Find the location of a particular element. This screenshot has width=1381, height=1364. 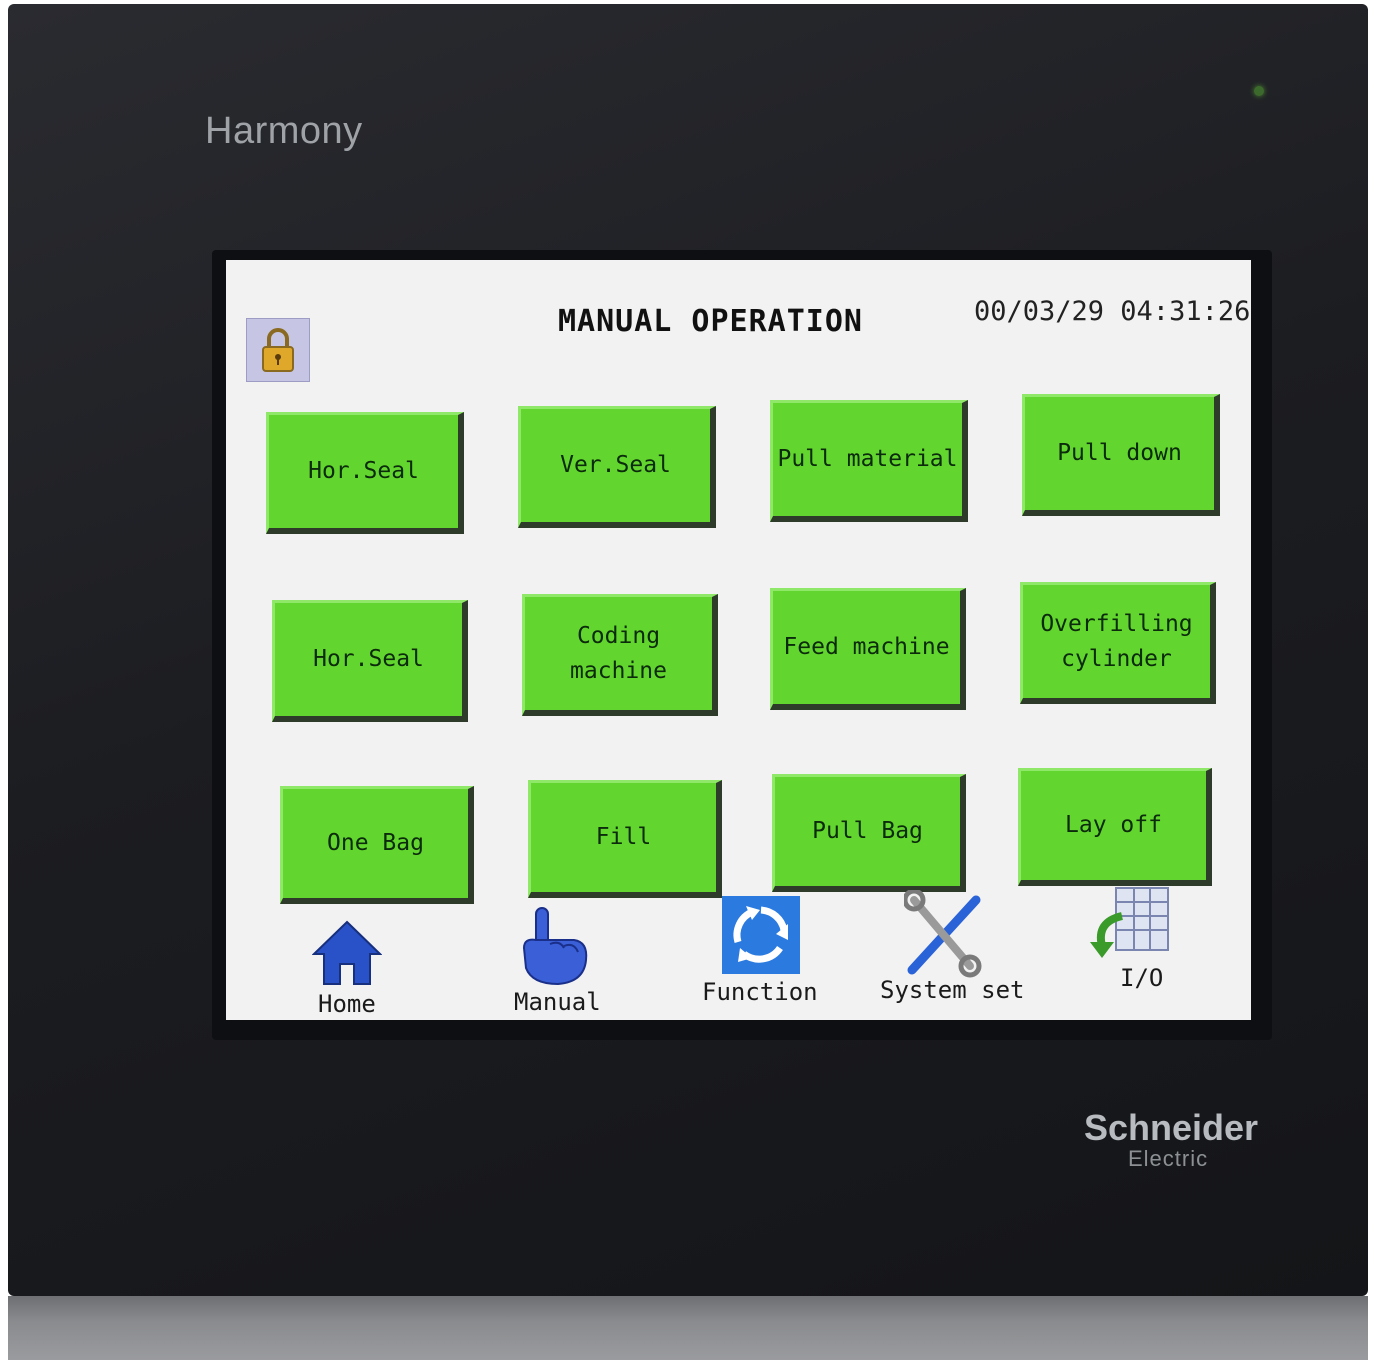

padlock-icon is located at coordinates (278, 350).